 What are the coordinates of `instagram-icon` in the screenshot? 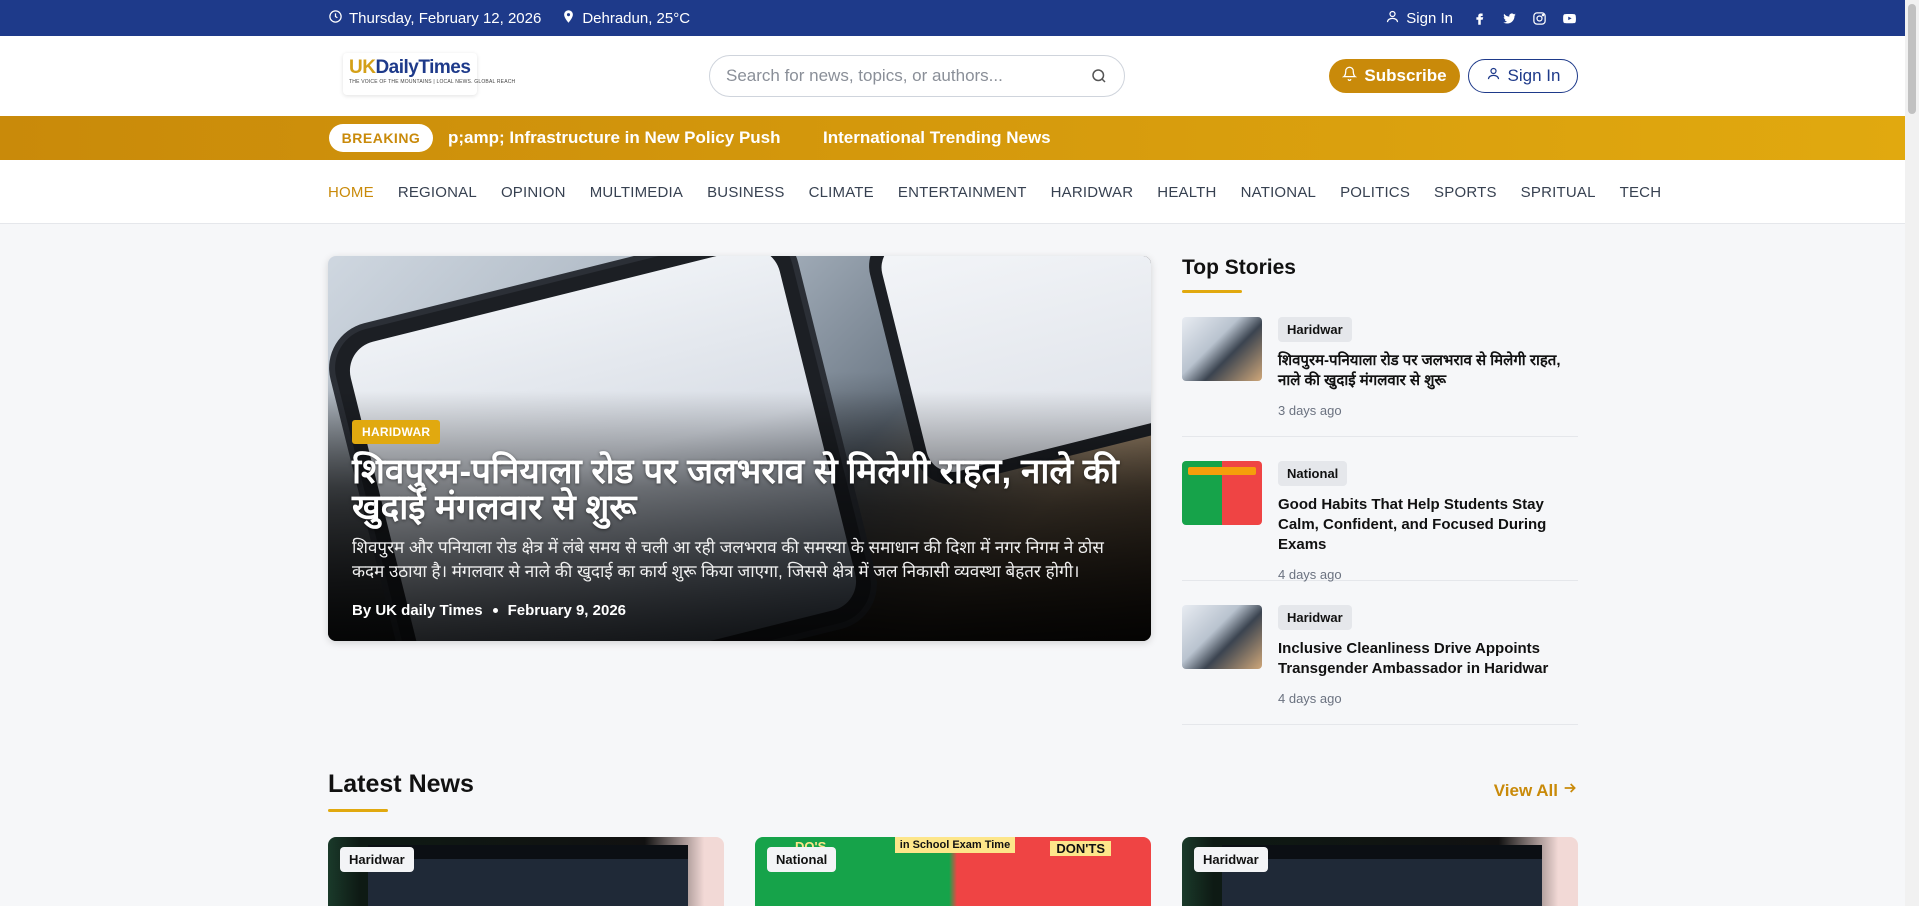 It's located at (1539, 18).